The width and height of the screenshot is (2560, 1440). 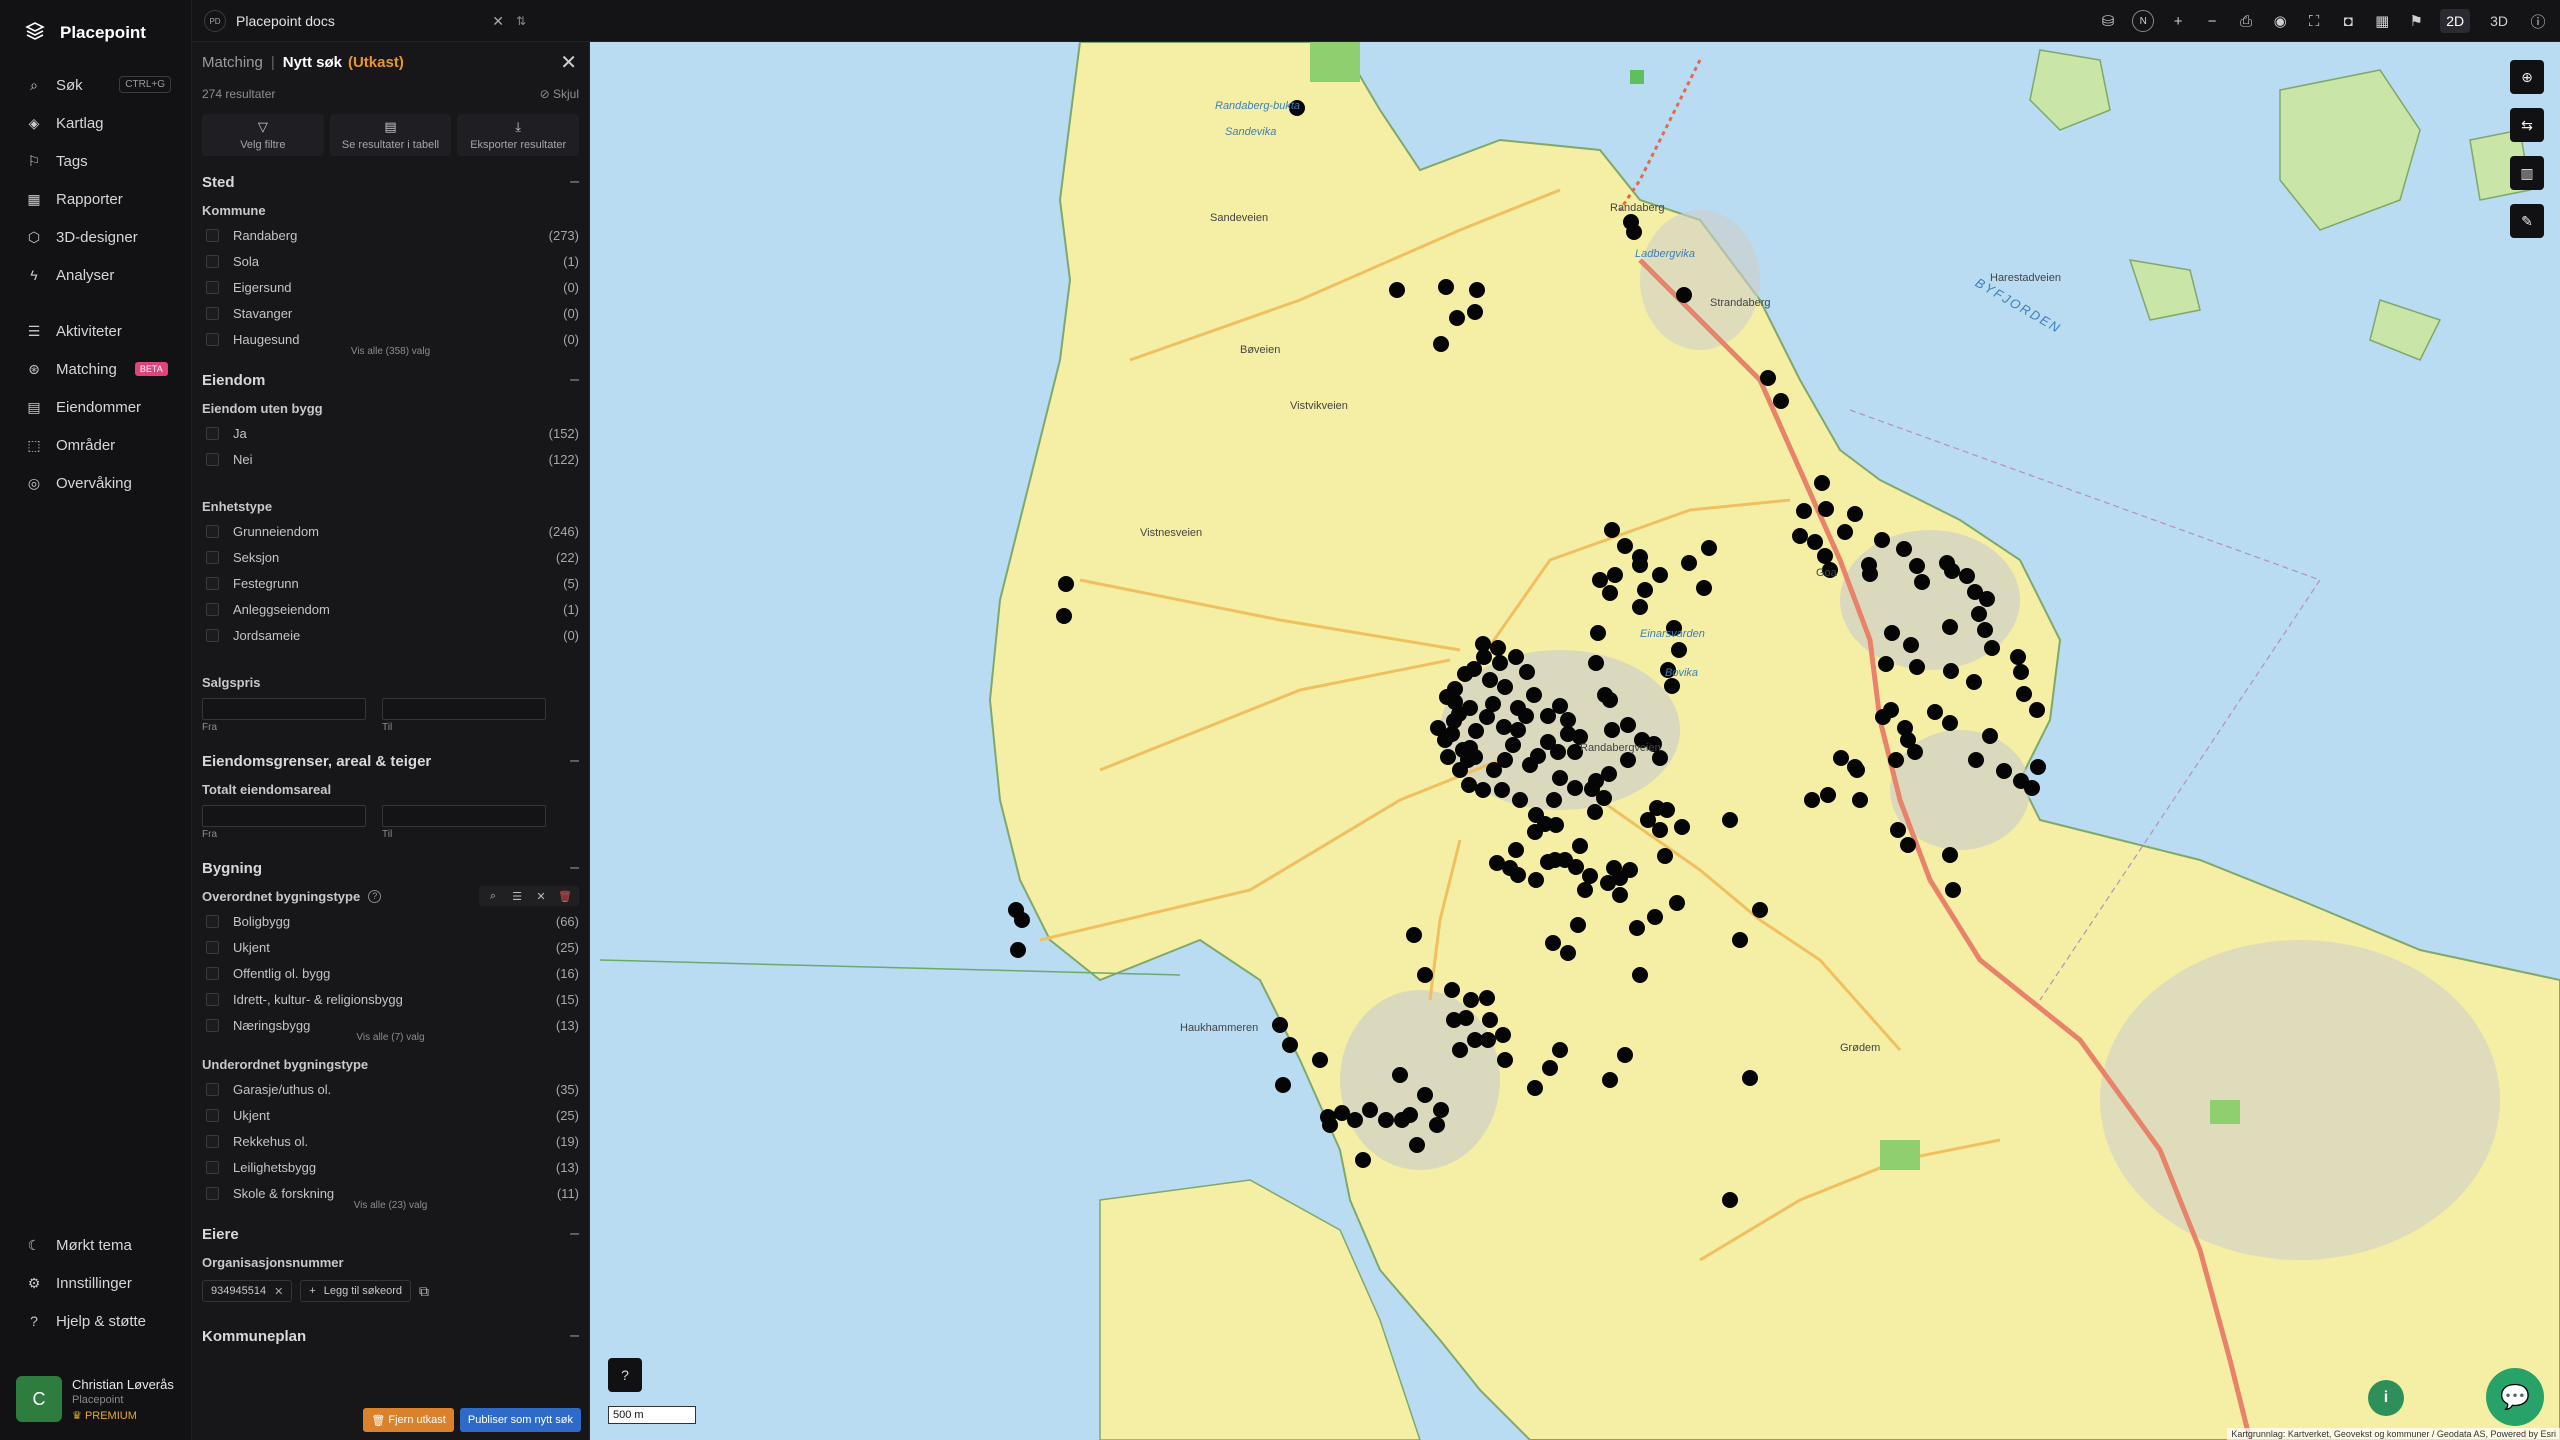 I want to click on remove-chip-icon: ✕, so click(x=278, y=1291).